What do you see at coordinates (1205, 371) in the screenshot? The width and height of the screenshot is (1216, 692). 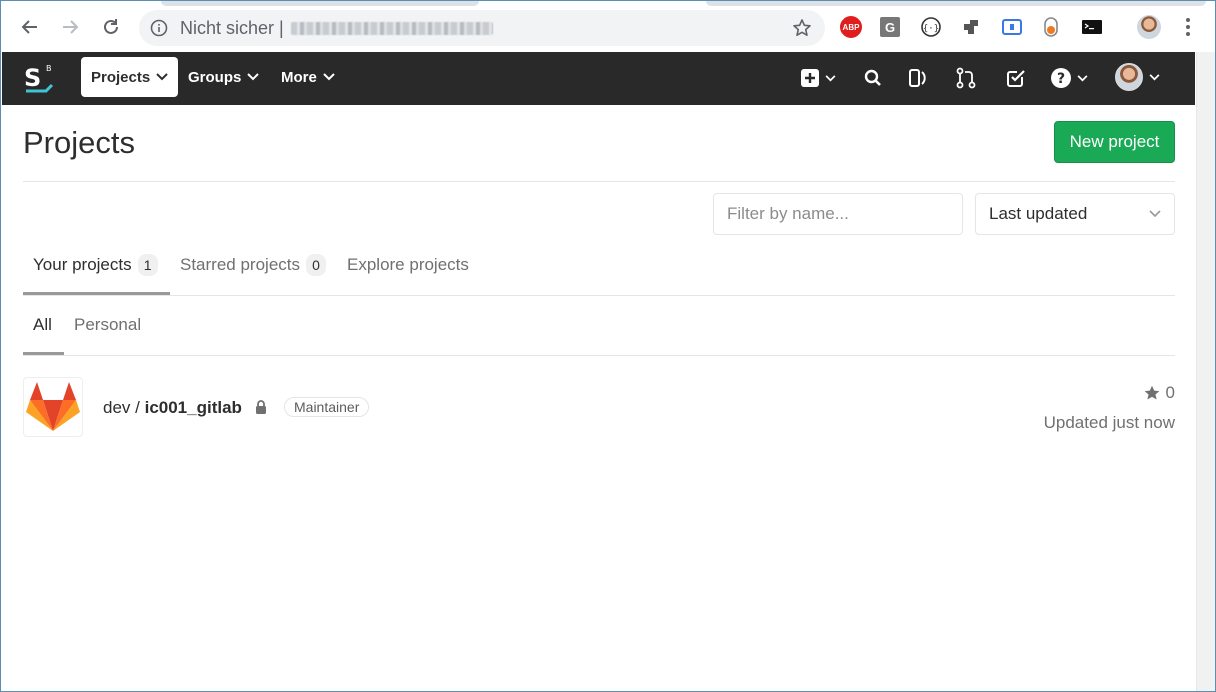 I see `vertical-scrollbar` at bounding box center [1205, 371].